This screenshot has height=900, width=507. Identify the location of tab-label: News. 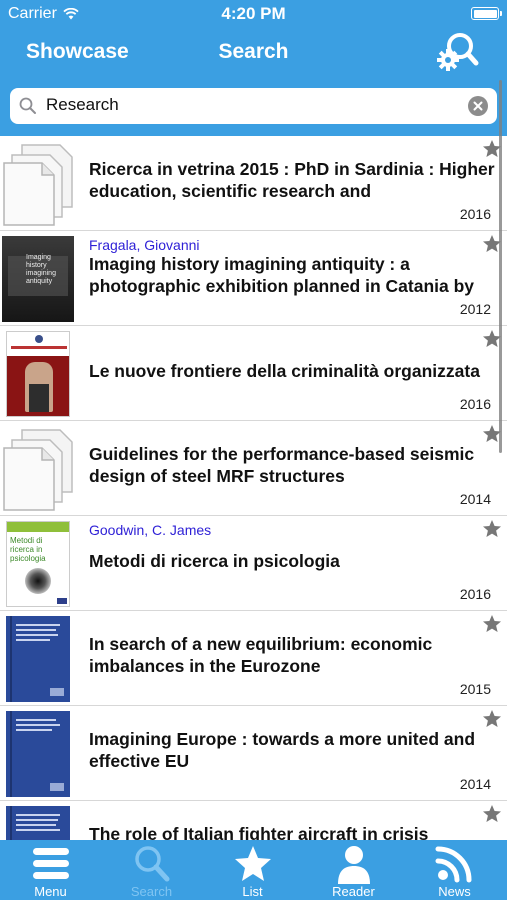
(454, 891).